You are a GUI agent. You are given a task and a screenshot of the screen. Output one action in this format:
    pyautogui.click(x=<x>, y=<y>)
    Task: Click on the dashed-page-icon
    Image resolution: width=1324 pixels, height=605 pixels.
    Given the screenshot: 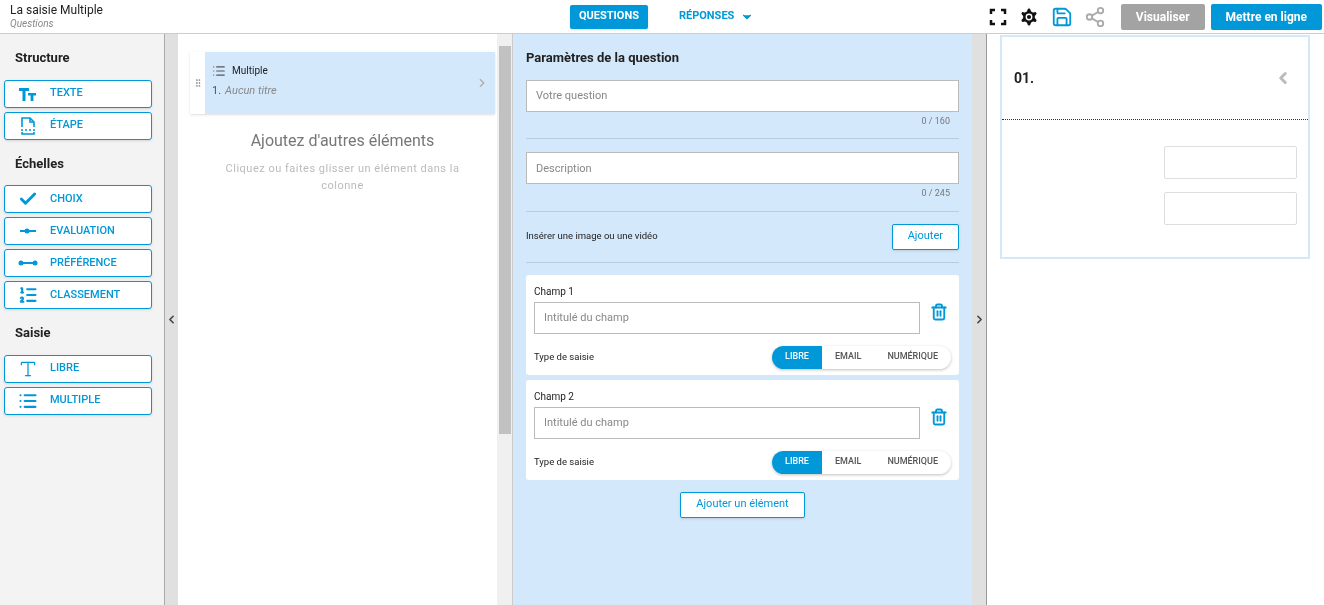 What is the action you would take?
    pyautogui.click(x=28, y=125)
    